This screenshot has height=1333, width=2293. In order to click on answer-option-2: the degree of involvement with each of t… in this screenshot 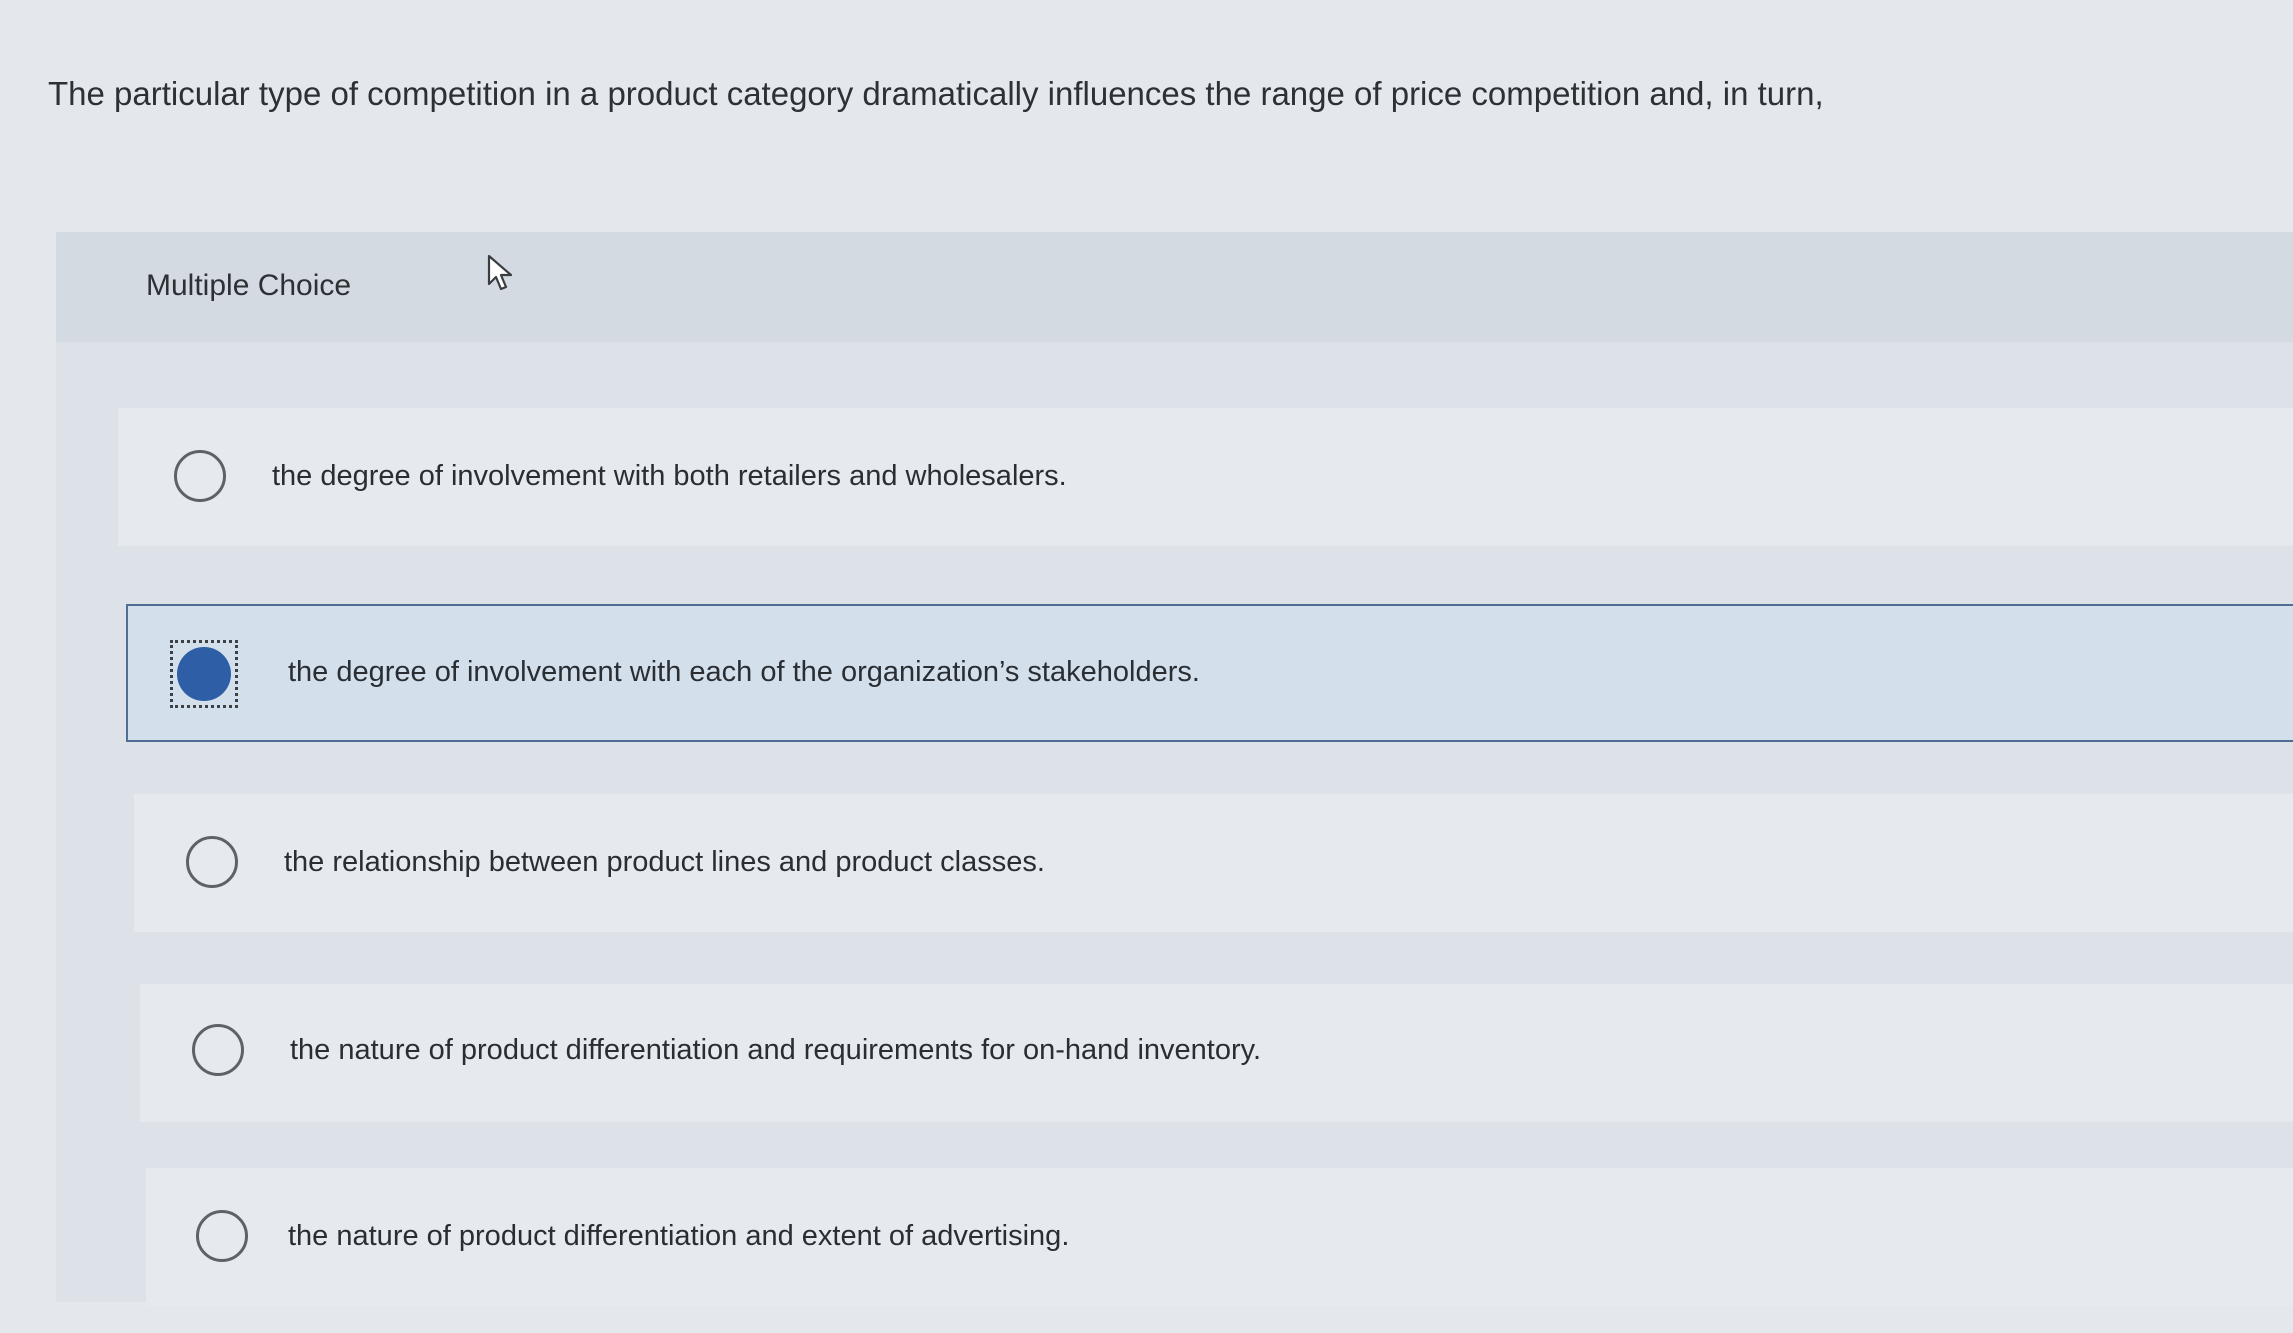, I will do `click(1209, 673)`.